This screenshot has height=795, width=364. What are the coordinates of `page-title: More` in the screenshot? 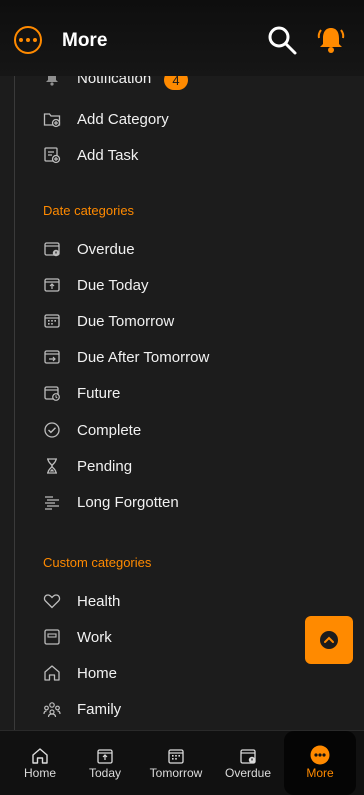 It's located at (85, 40).